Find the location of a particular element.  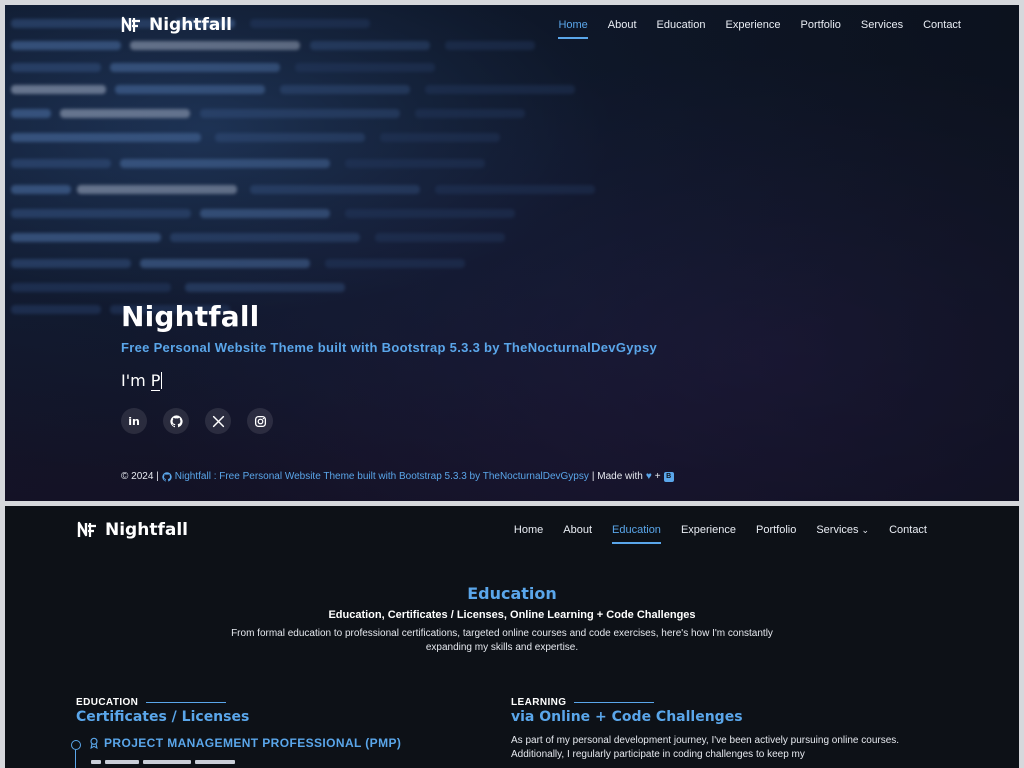

x-icon is located at coordinates (218, 421).